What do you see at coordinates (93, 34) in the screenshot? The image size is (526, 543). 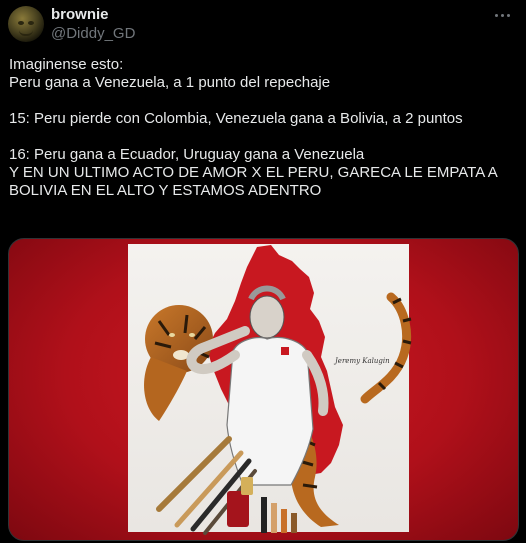 I see `author-handle: @Diddy_GD` at bounding box center [93, 34].